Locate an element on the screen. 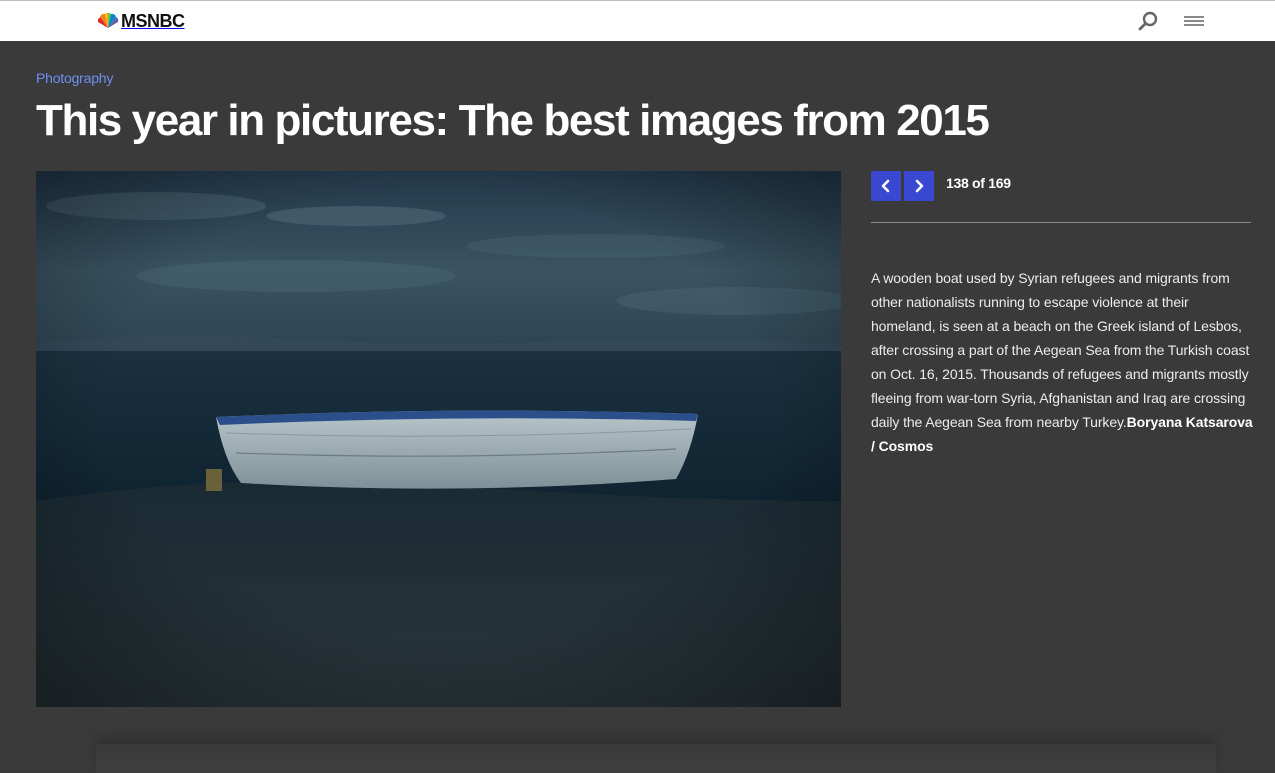 The height and width of the screenshot is (773, 1275). section-link-photography: Photography is located at coordinates (74, 78).